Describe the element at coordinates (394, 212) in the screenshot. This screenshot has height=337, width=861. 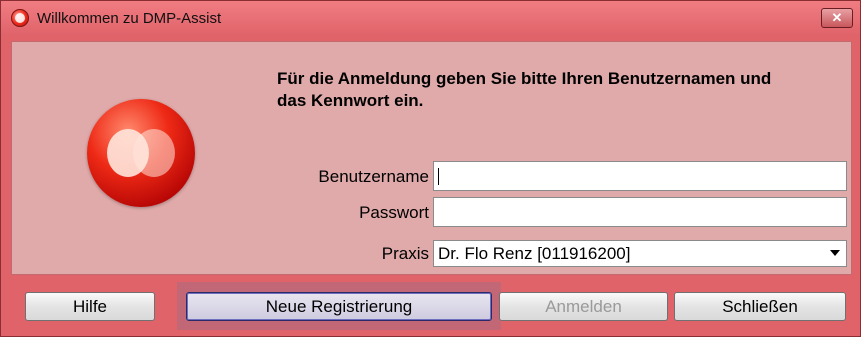
I see `password-label: Passwort` at that location.